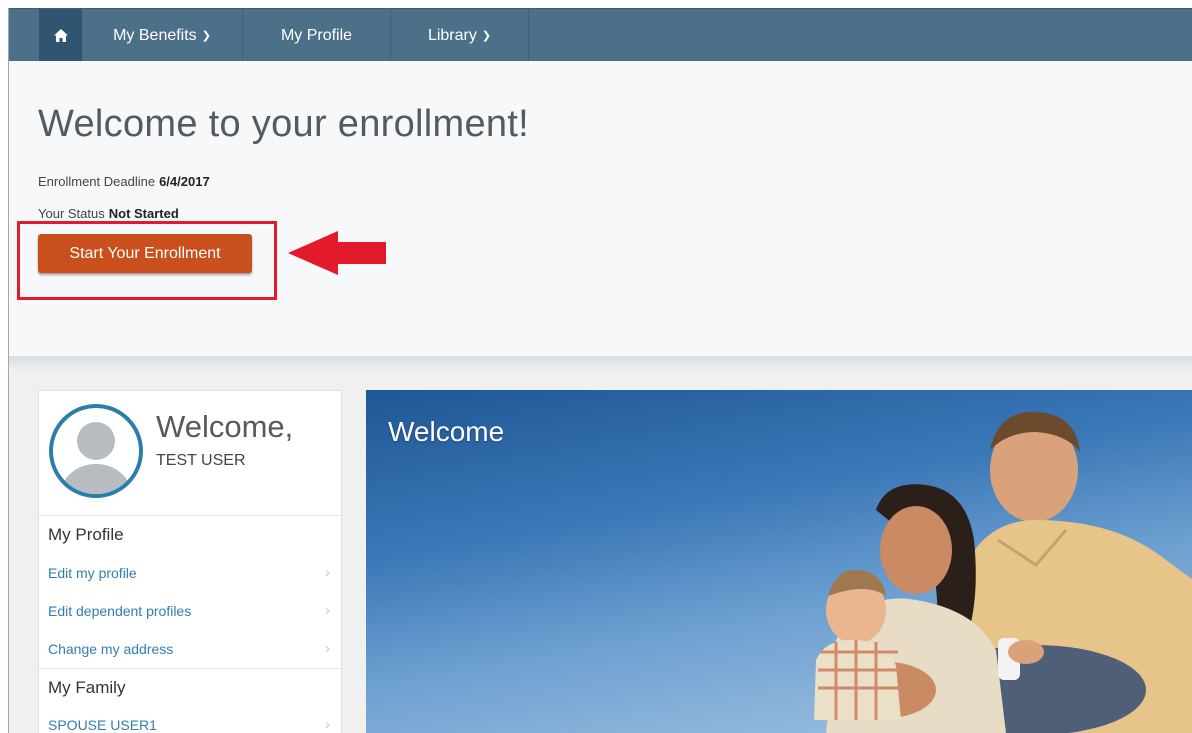 This screenshot has width=1192, height=733. I want to click on nav-my-profile-label: My Profile, so click(316, 35).